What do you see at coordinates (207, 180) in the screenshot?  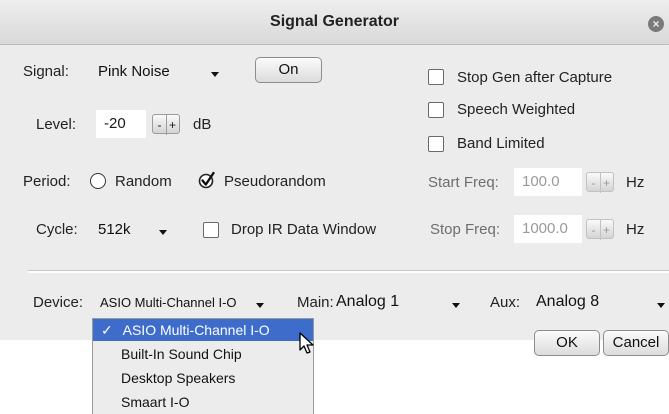 I see `radio-pseudorandom` at bounding box center [207, 180].